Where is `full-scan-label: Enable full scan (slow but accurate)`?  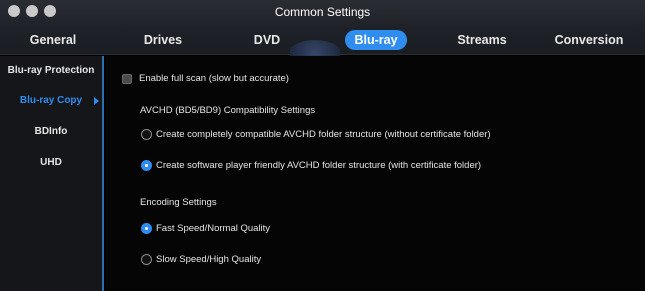 full-scan-label: Enable full scan (slow but accurate) is located at coordinates (214, 78).